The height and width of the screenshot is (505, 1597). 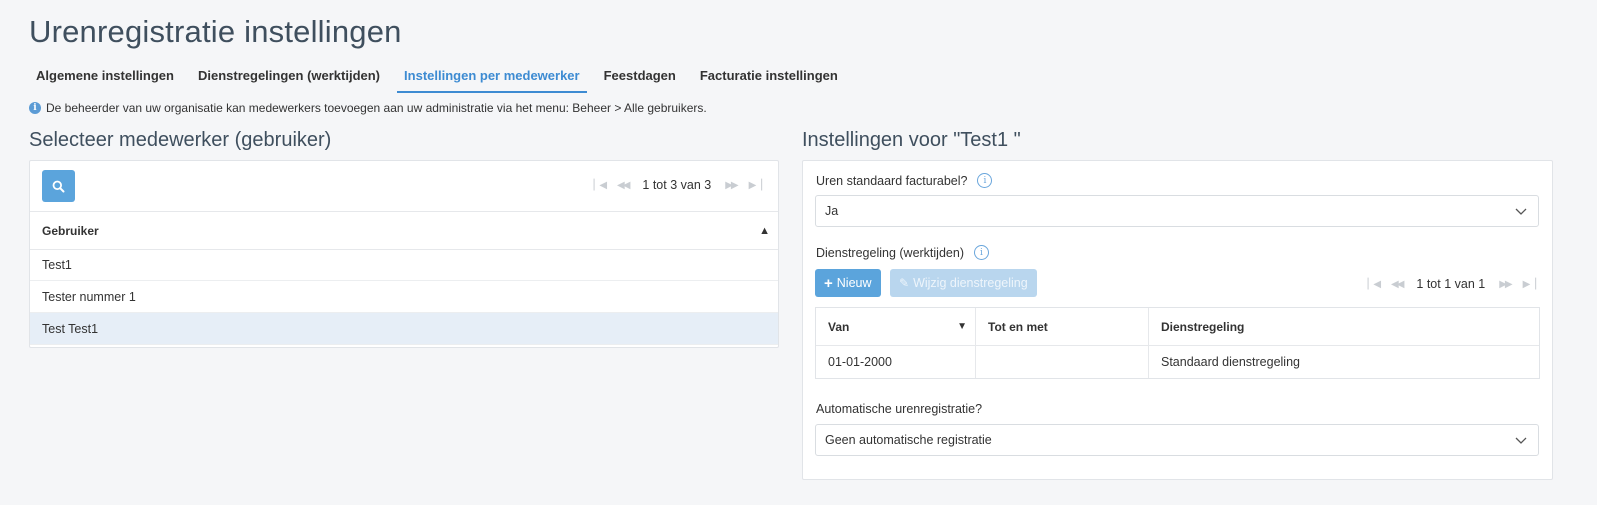 What do you see at coordinates (890, 252) in the screenshot?
I see `schedule-label-text: Dienstregeling (werktijden)` at bounding box center [890, 252].